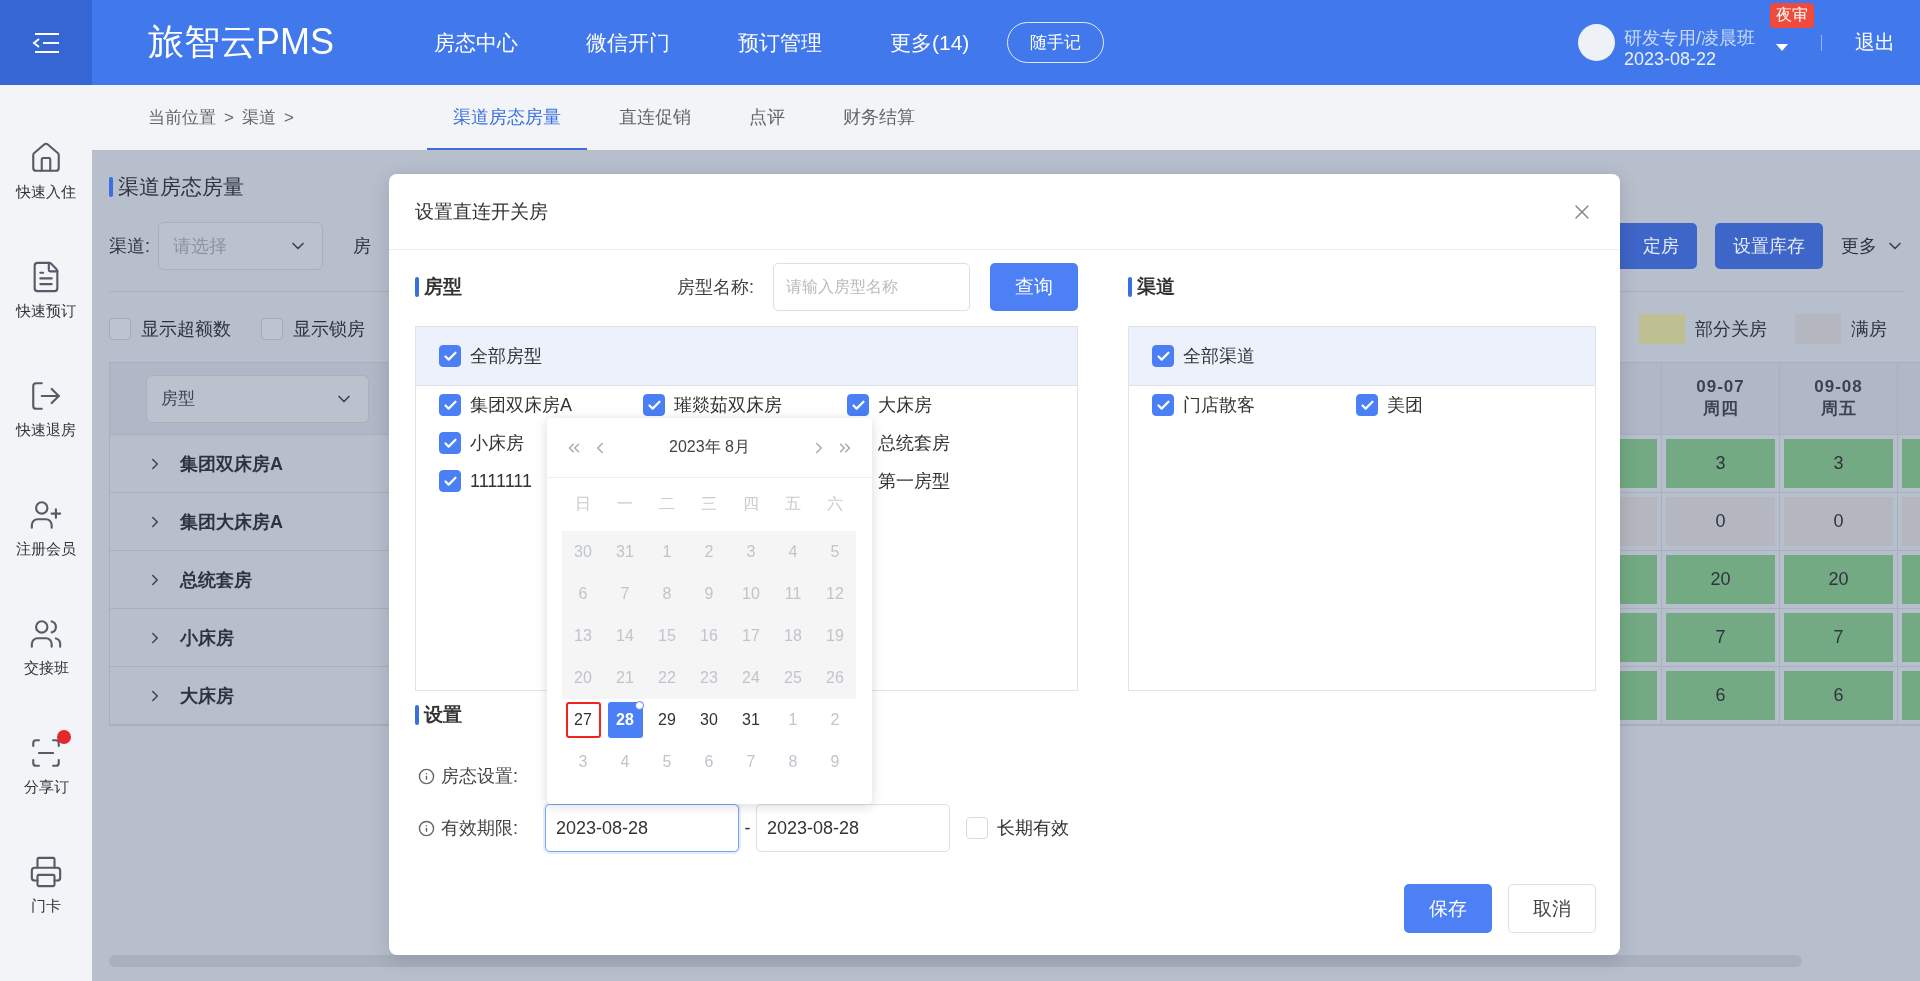 This screenshot has width=1920, height=981. Describe the element at coordinates (625, 720) in the screenshot. I see `calendar-day: 28` at that location.